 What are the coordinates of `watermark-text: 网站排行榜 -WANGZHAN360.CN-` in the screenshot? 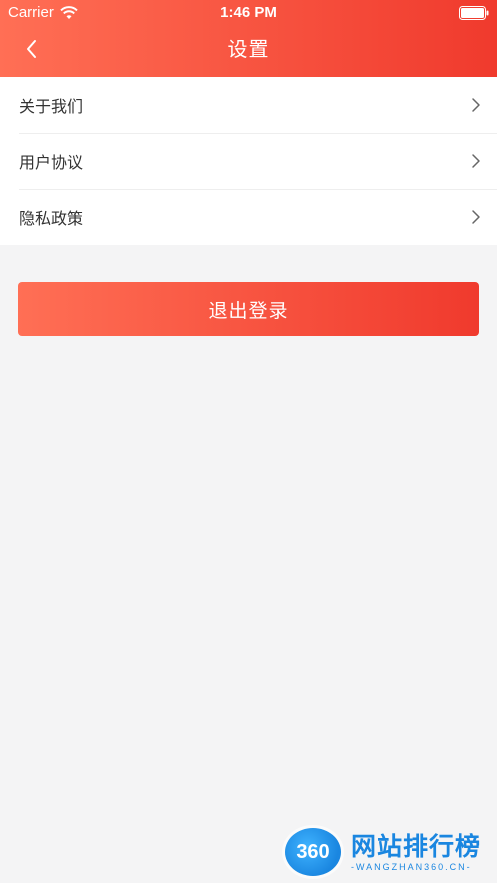 It's located at (416, 852).